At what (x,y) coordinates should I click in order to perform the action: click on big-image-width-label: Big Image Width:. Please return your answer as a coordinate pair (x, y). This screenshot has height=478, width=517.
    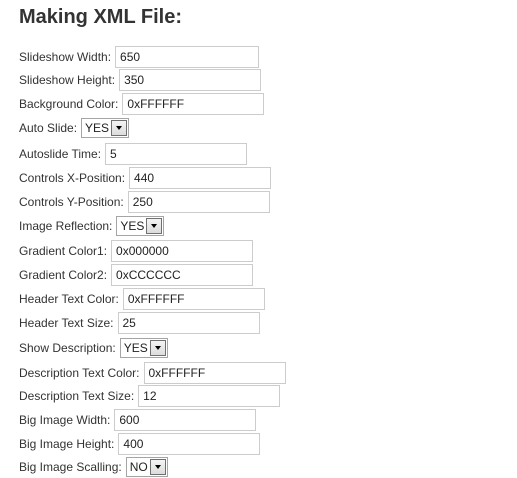
    Looking at the image, I should click on (65, 420).